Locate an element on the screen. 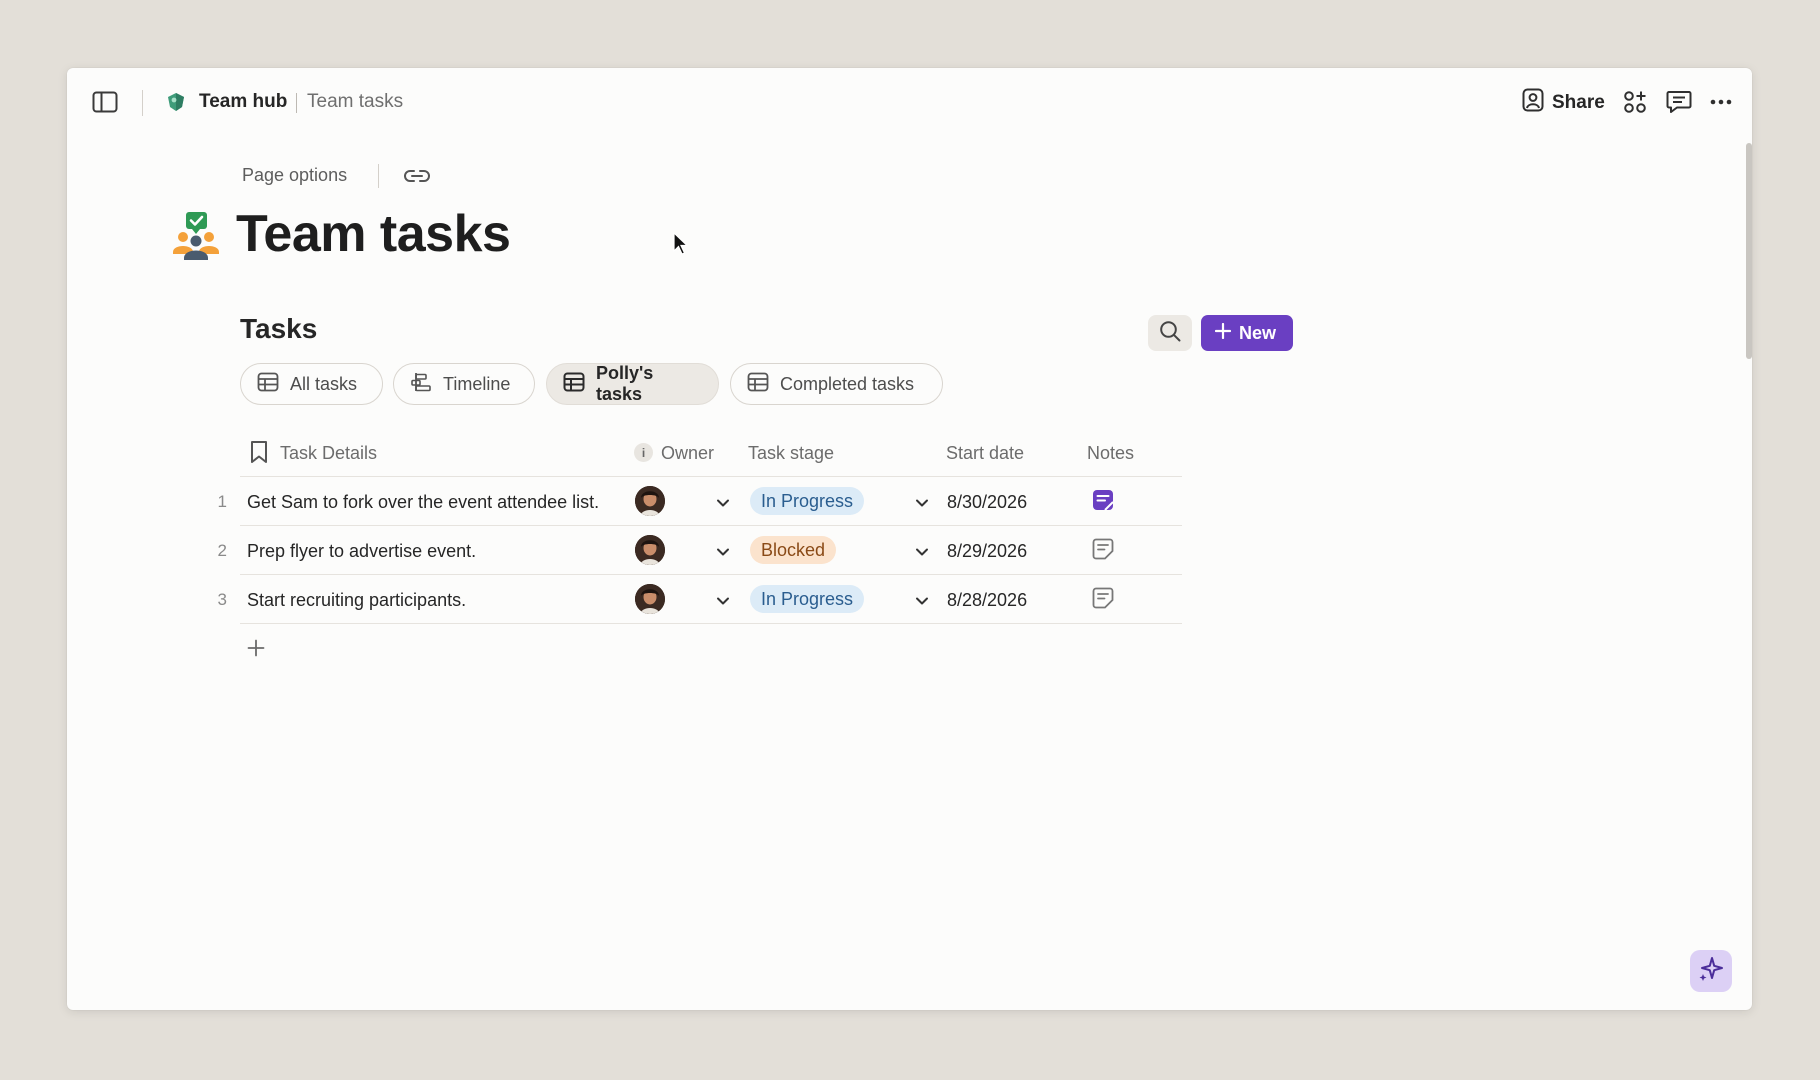 The height and width of the screenshot is (1080, 1820). share-button: Share is located at coordinates (1563, 102).